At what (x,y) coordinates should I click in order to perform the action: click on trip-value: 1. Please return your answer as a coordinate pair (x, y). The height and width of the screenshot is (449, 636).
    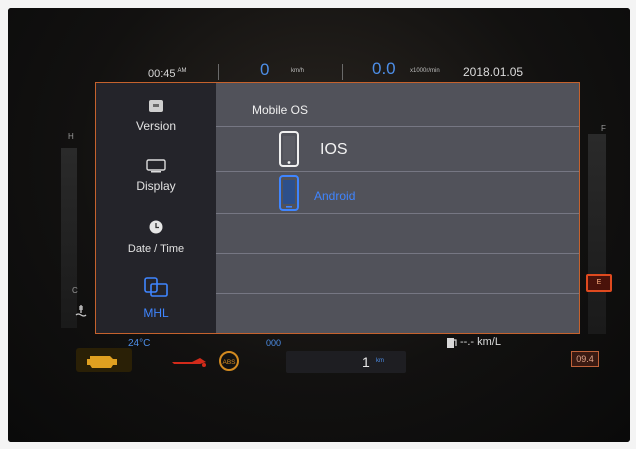
    Looking at the image, I should click on (366, 362).